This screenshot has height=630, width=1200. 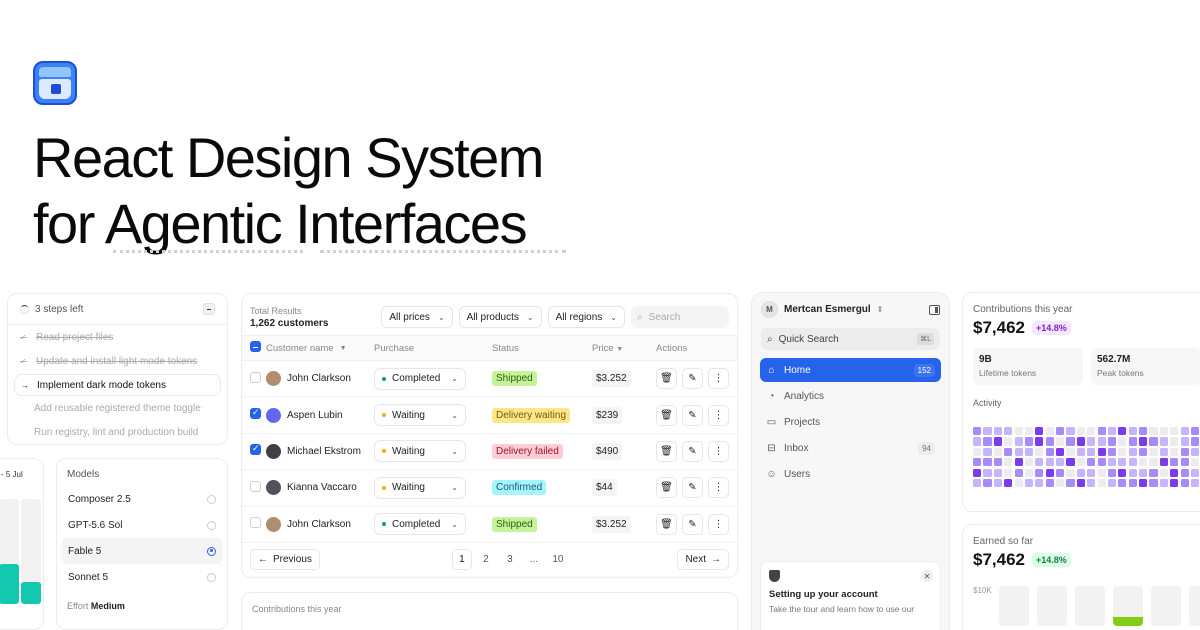 I want to click on step-item: ✓ Read project files, so click(x=117, y=337).